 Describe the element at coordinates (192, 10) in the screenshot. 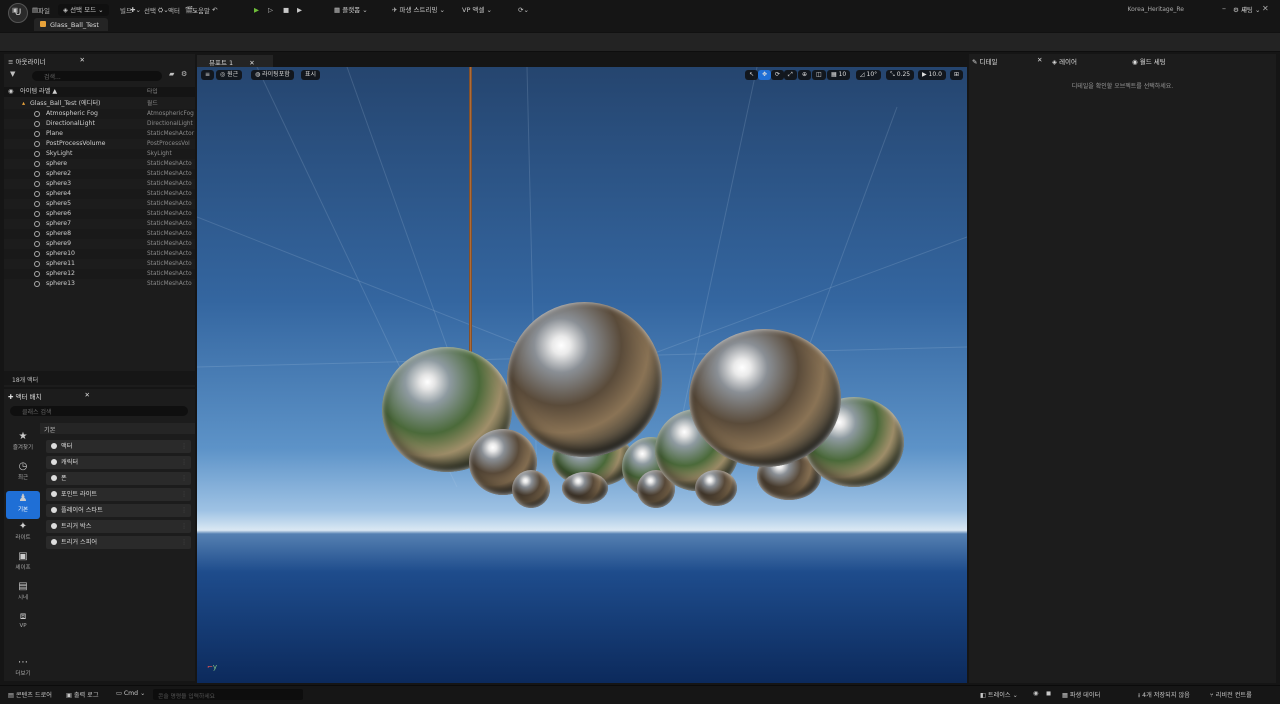

I see `cinematics-icon: 🎬⌄` at that location.